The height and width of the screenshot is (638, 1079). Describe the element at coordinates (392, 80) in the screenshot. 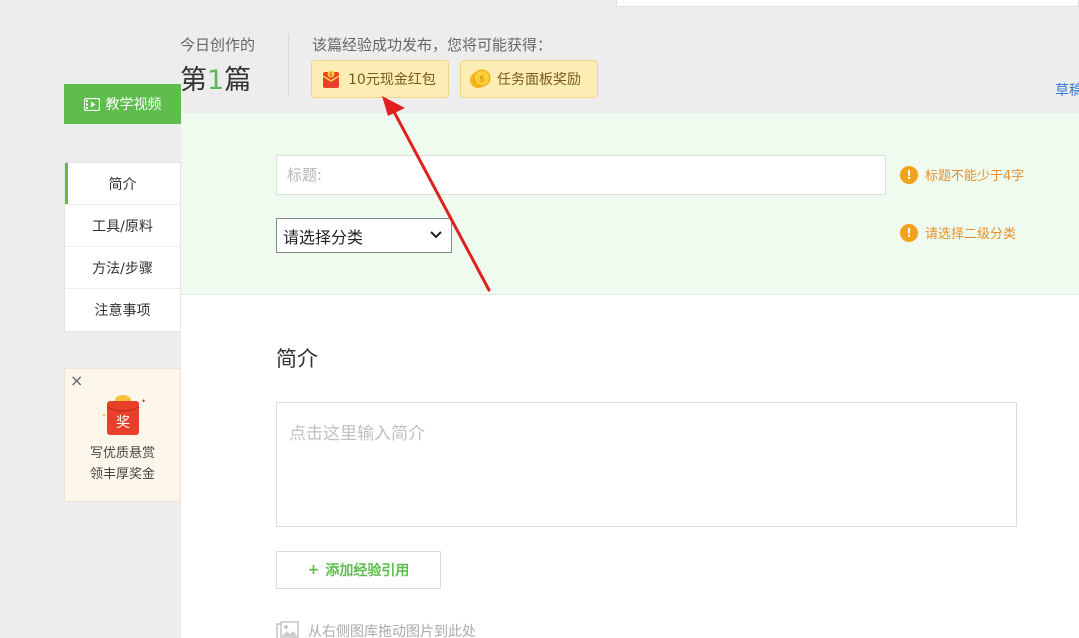

I see `cash-reward-label: 10元现金红包` at that location.